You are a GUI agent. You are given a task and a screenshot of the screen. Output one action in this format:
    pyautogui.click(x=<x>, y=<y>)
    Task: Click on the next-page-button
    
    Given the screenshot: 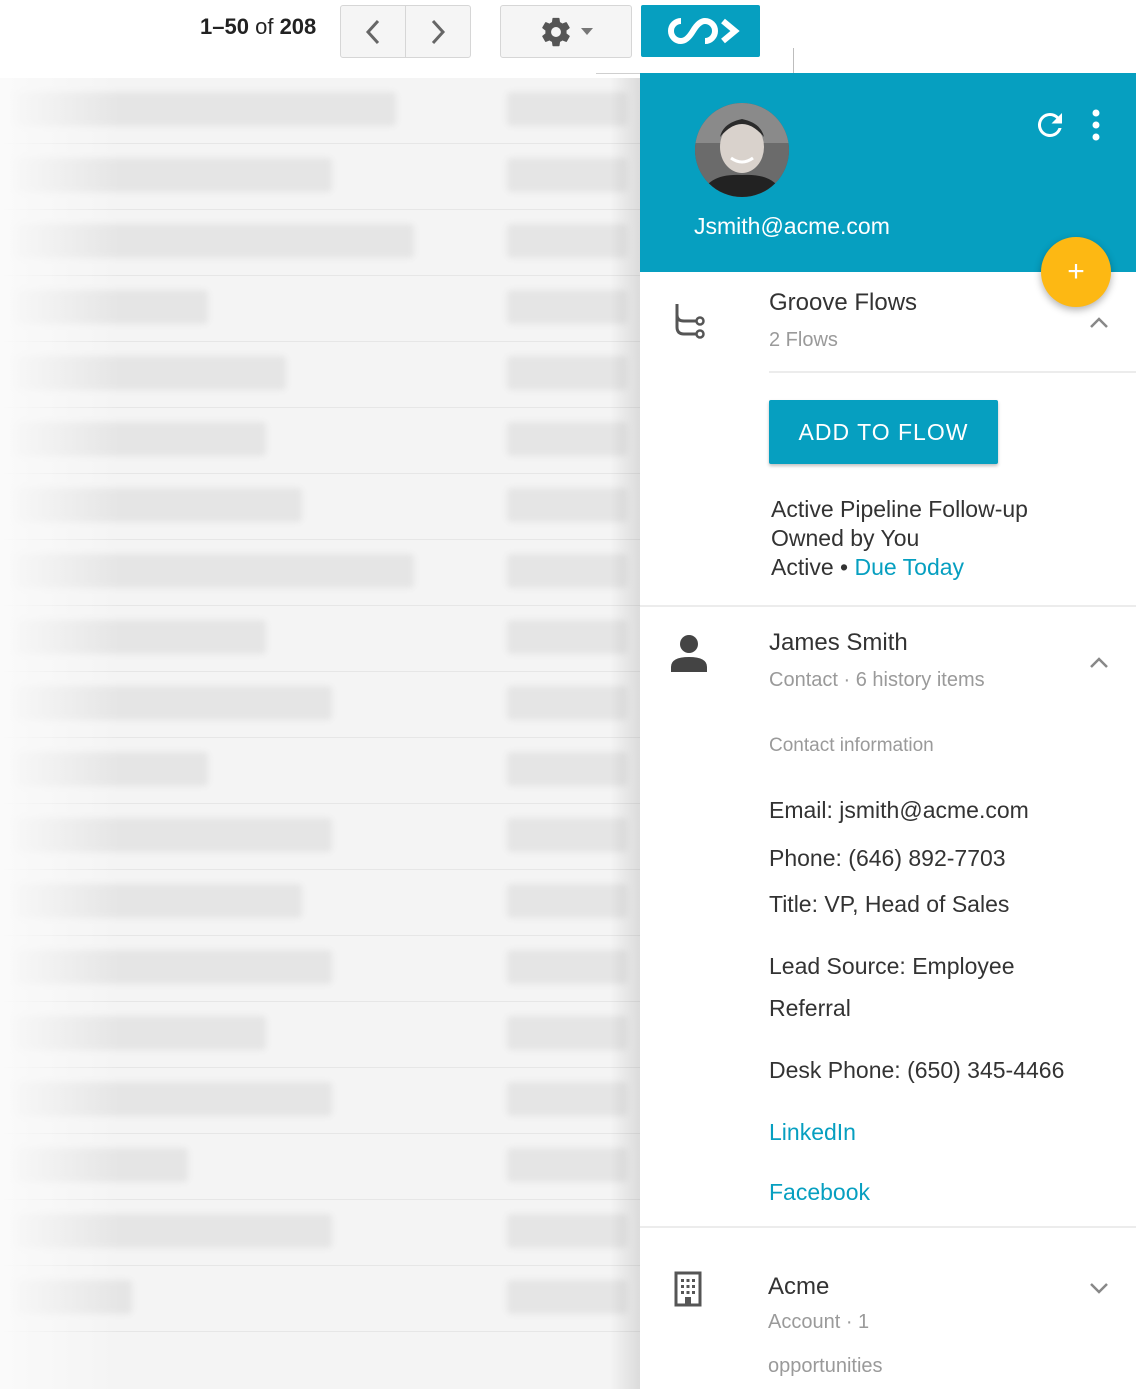 What is the action you would take?
    pyautogui.click(x=437, y=31)
    